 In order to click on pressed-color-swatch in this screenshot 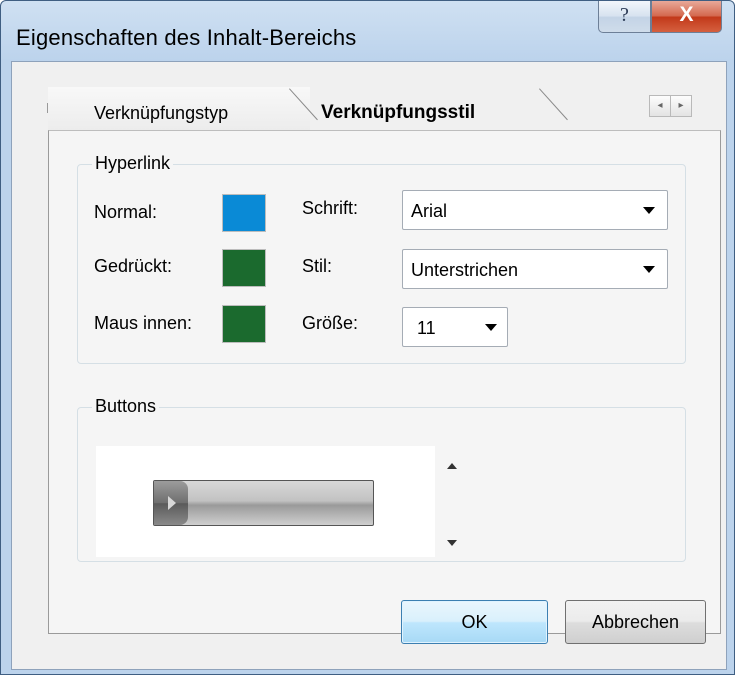, I will do `click(244, 268)`.